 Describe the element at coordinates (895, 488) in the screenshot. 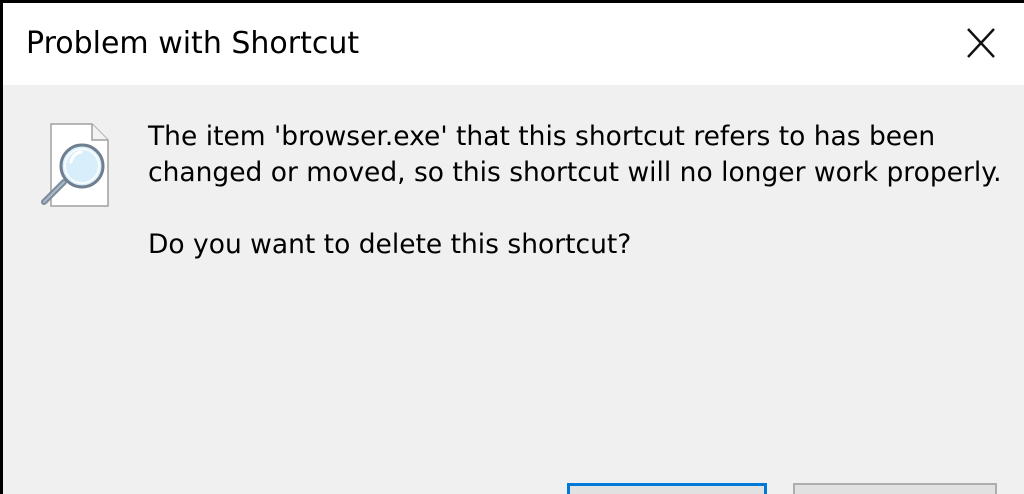

I see `no-button` at that location.